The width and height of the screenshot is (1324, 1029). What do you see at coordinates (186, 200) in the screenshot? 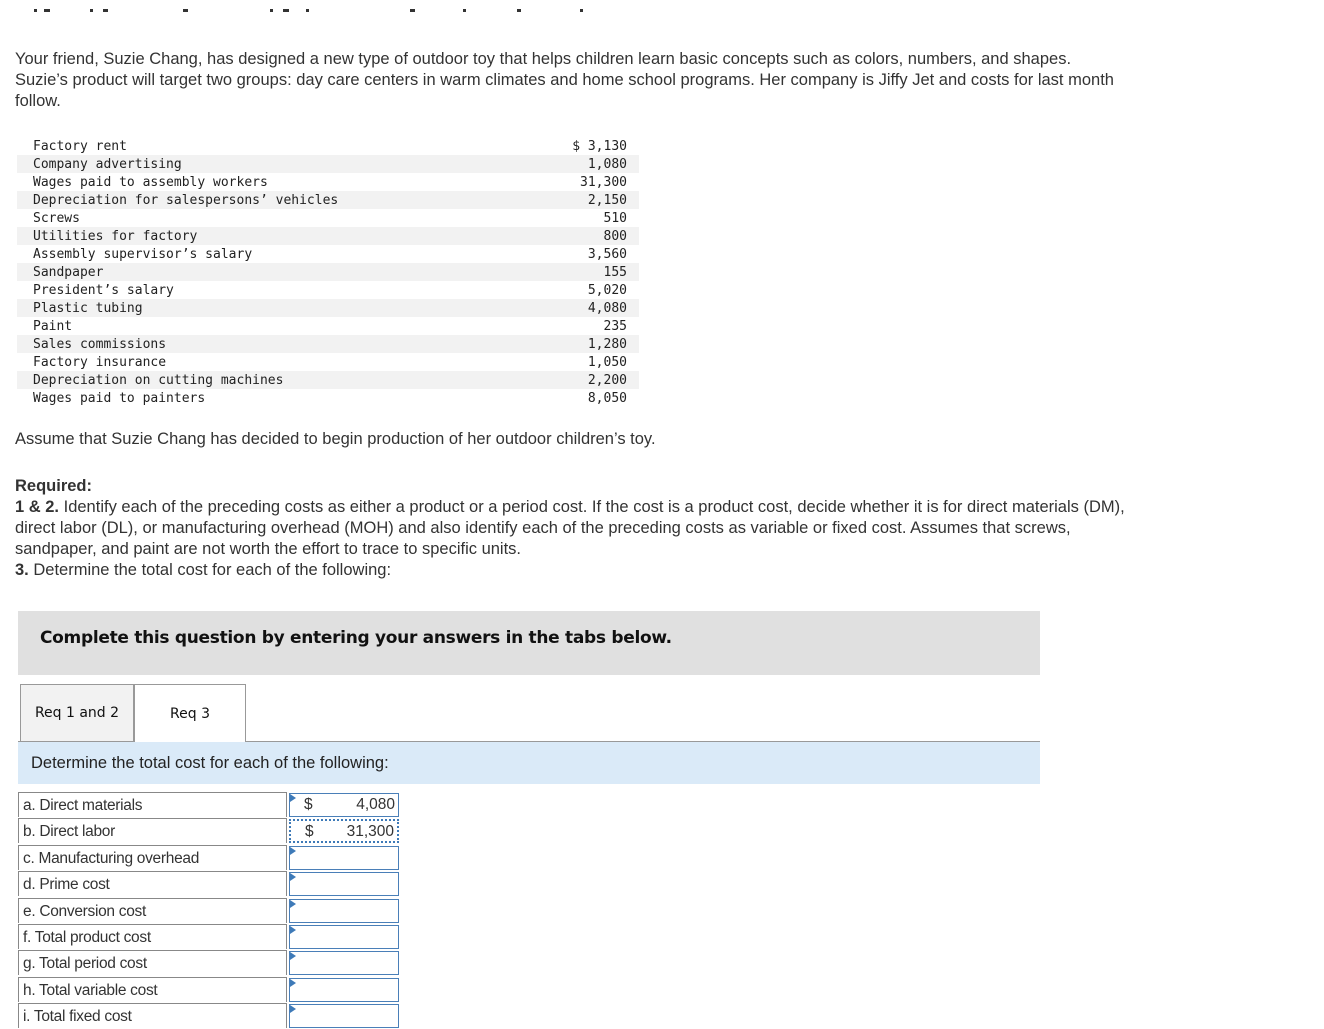
I see `cost-item: Depreciation for salespersons’ vehicles` at bounding box center [186, 200].